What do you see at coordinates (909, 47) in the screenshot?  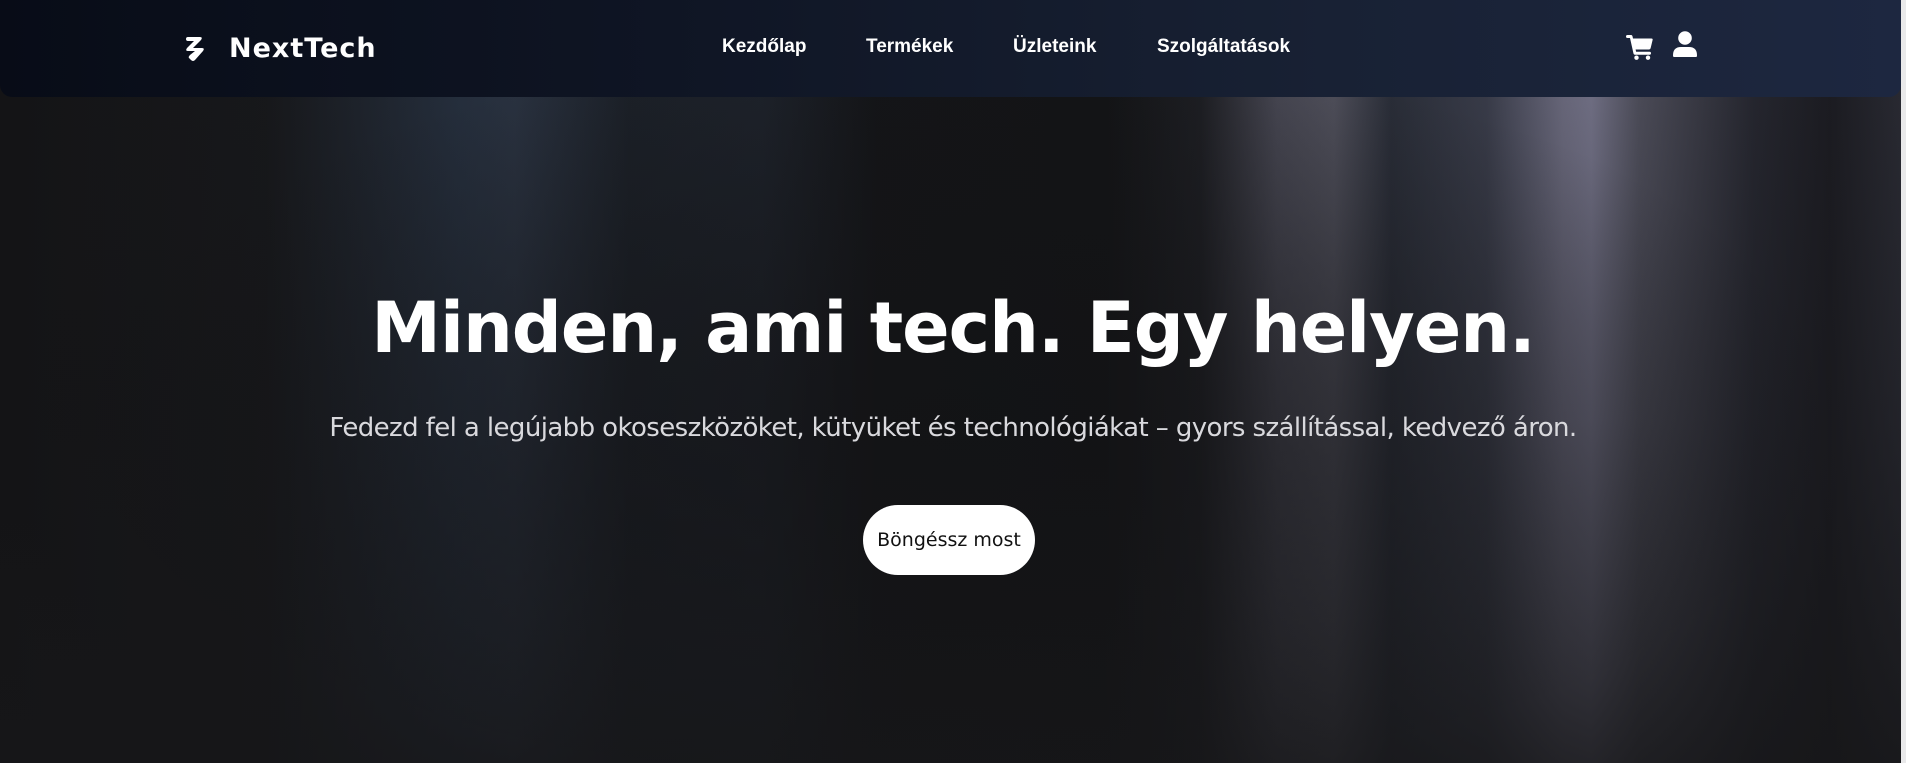 I see `nav-link-termekek: Termékek` at bounding box center [909, 47].